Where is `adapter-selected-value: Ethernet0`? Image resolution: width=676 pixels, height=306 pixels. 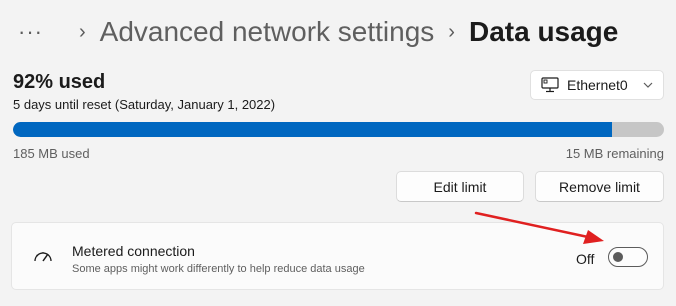 adapter-selected-value: Ethernet0 is located at coordinates (597, 85).